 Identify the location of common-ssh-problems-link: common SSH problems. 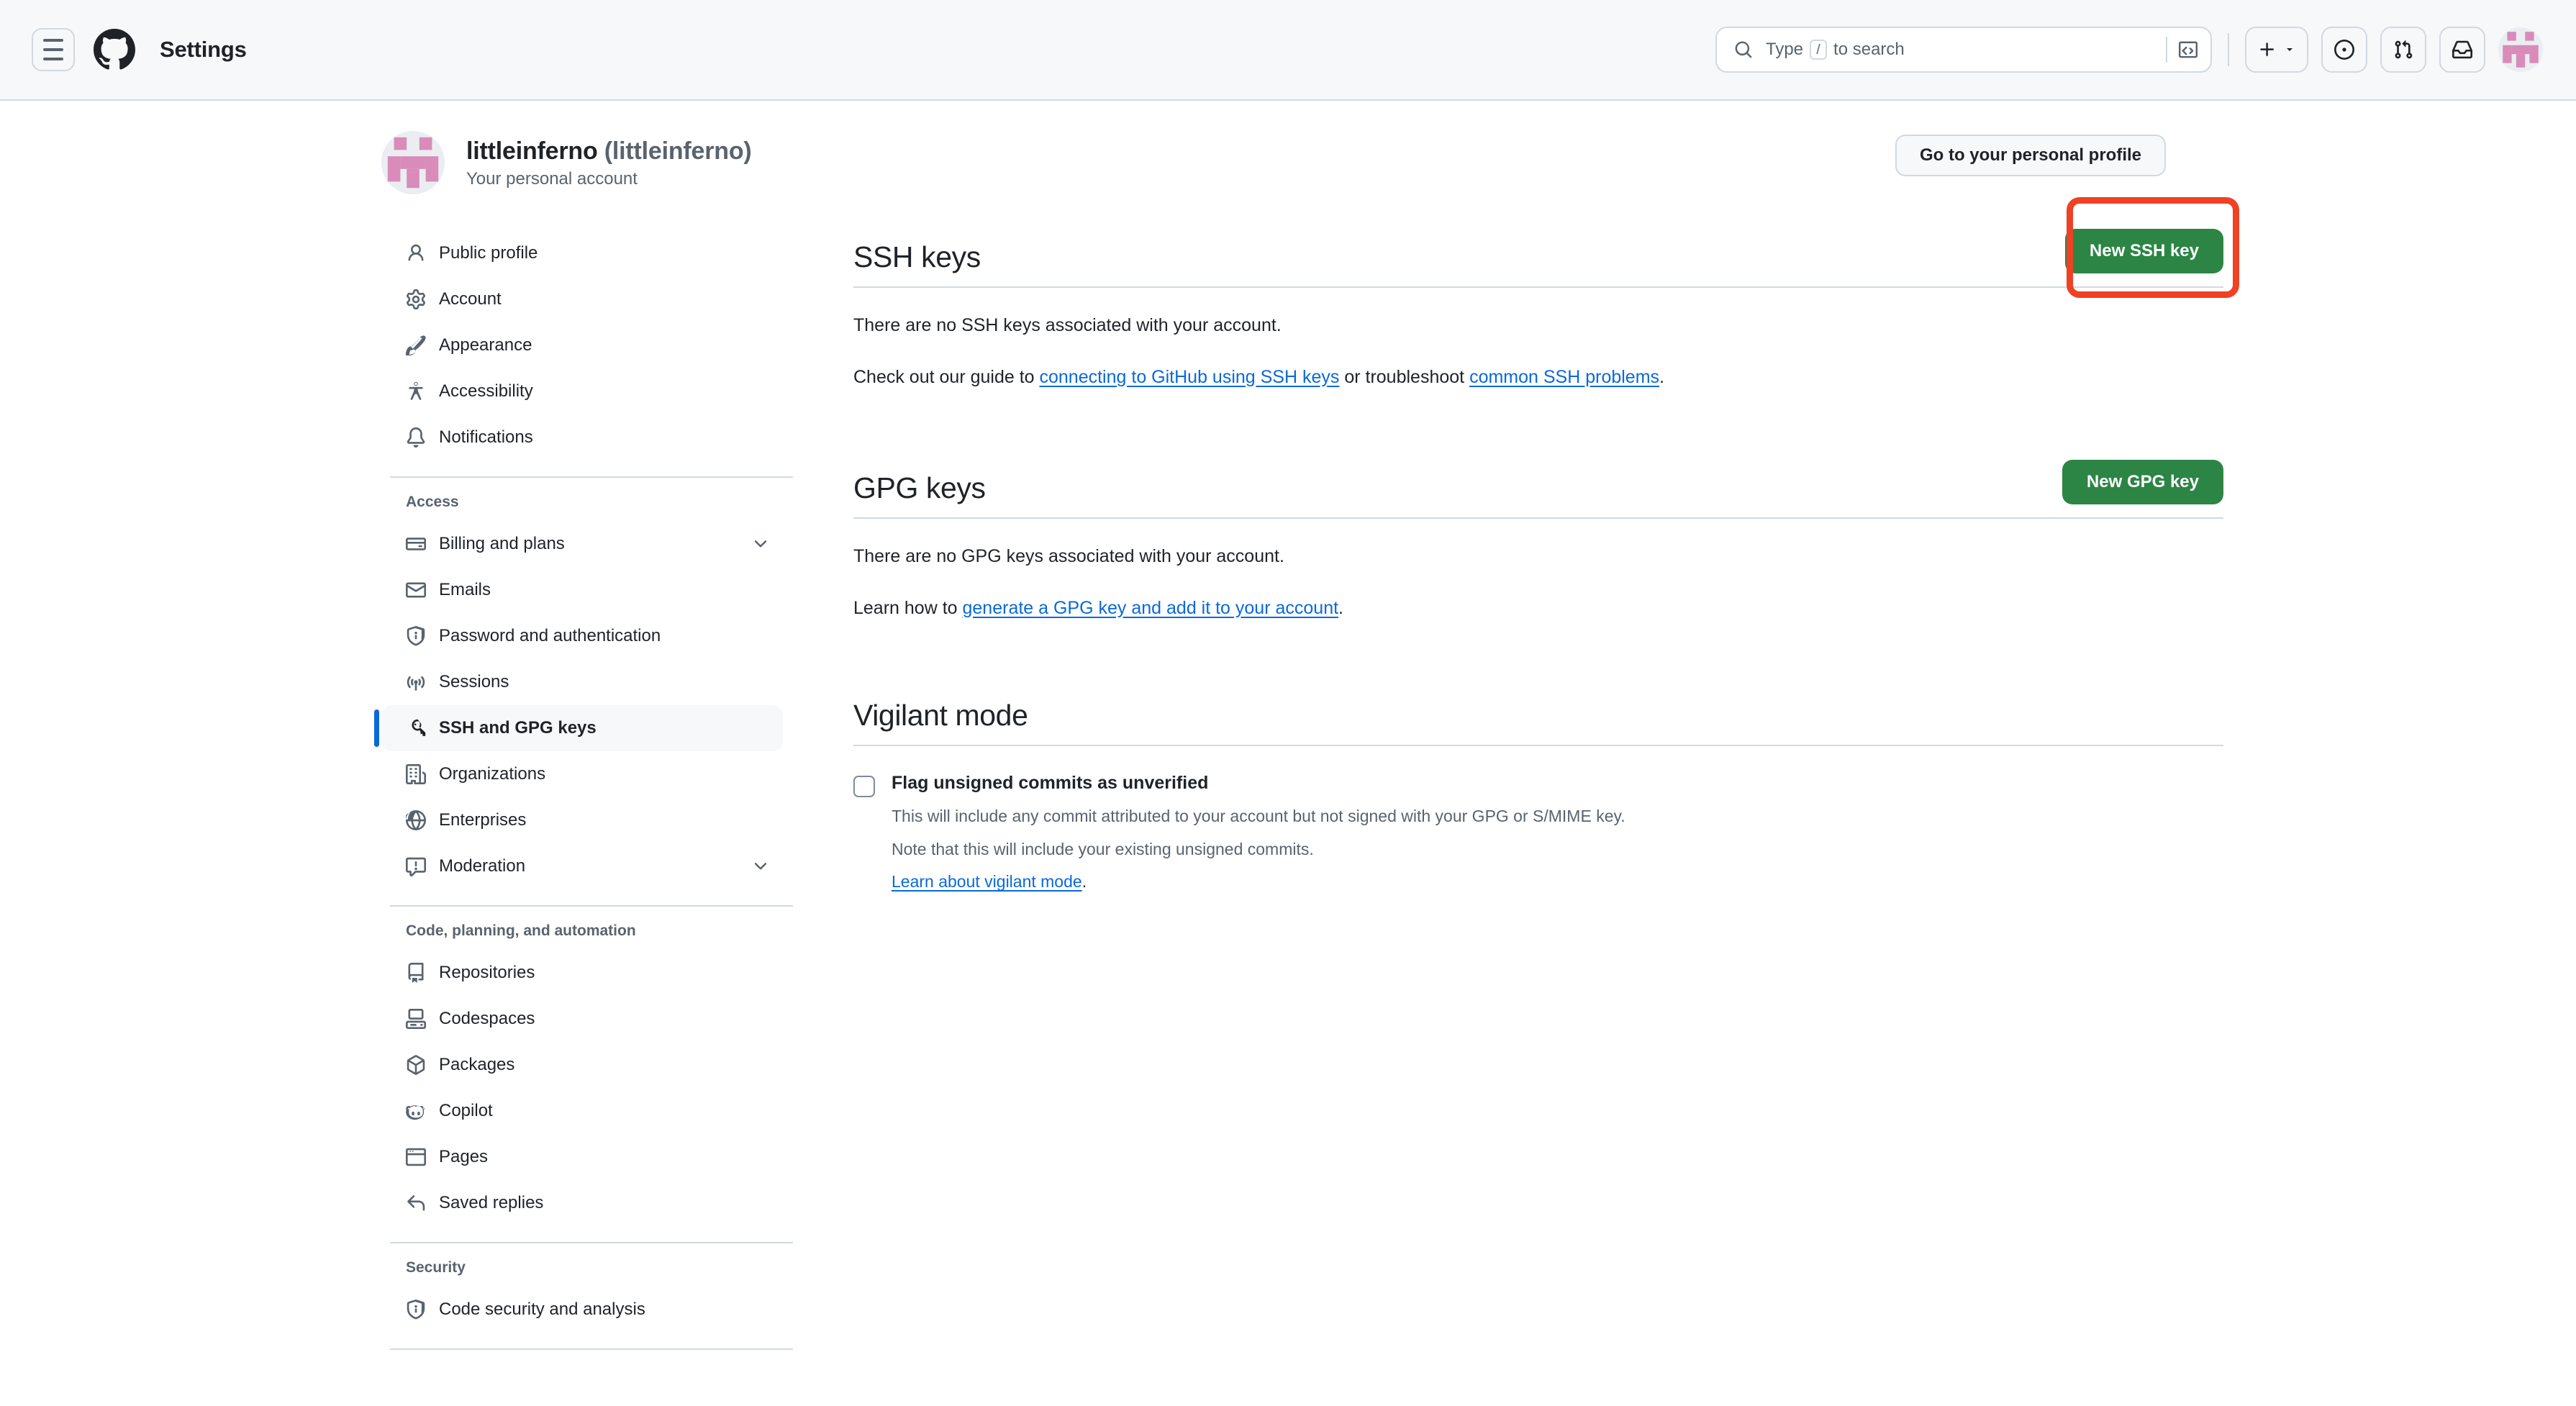
(1564, 377).